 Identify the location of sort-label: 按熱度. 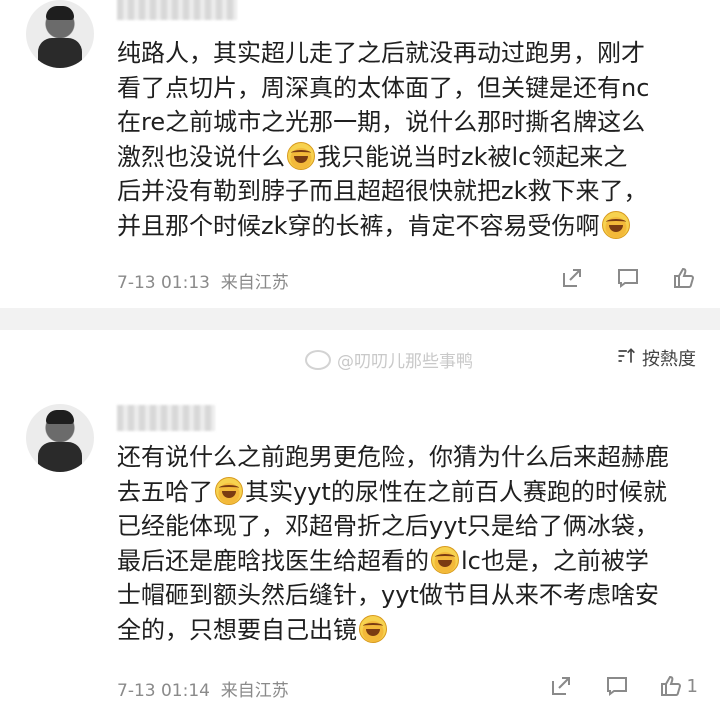
(669, 359).